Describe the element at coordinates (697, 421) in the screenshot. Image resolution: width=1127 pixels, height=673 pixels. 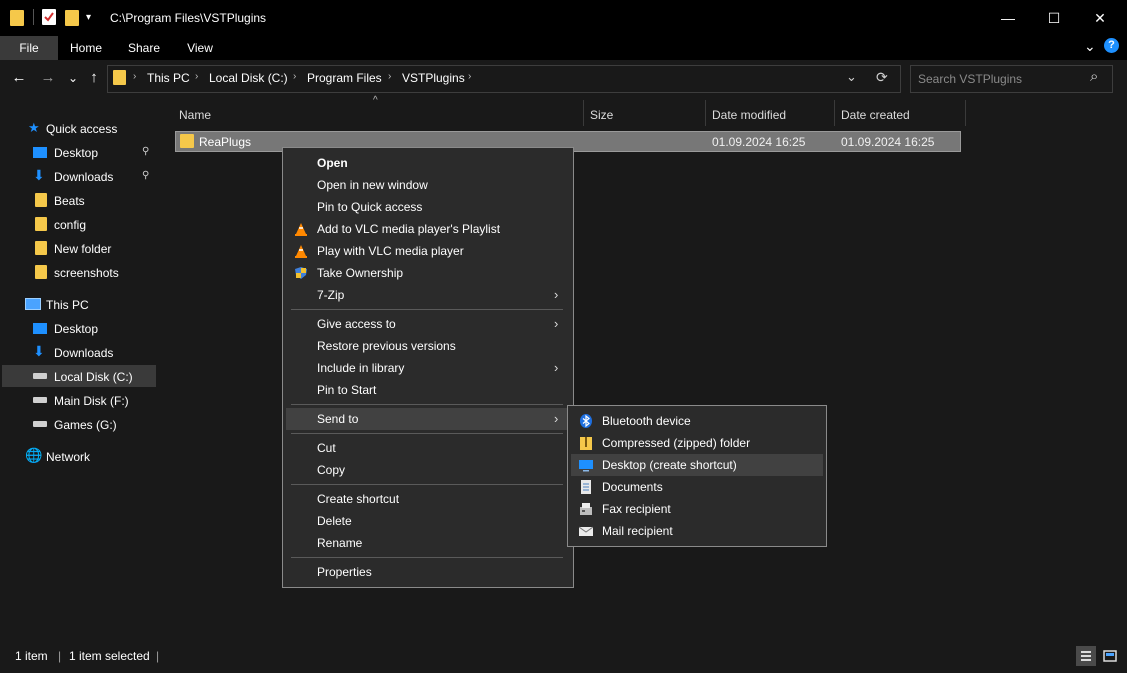
I see `menu-item-bluetooth-device: Bluetooth device` at that location.